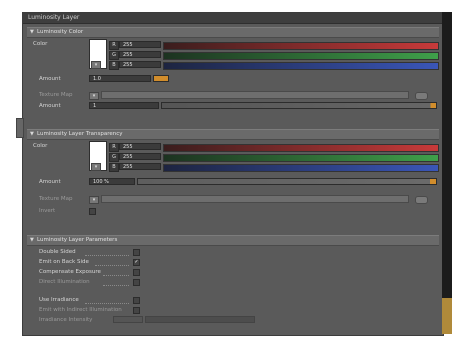  Describe the element at coordinates (233, 240) in the screenshot. I see `luminosity-parameters-header: ▼ Luminosity Layer Parameters` at that location.